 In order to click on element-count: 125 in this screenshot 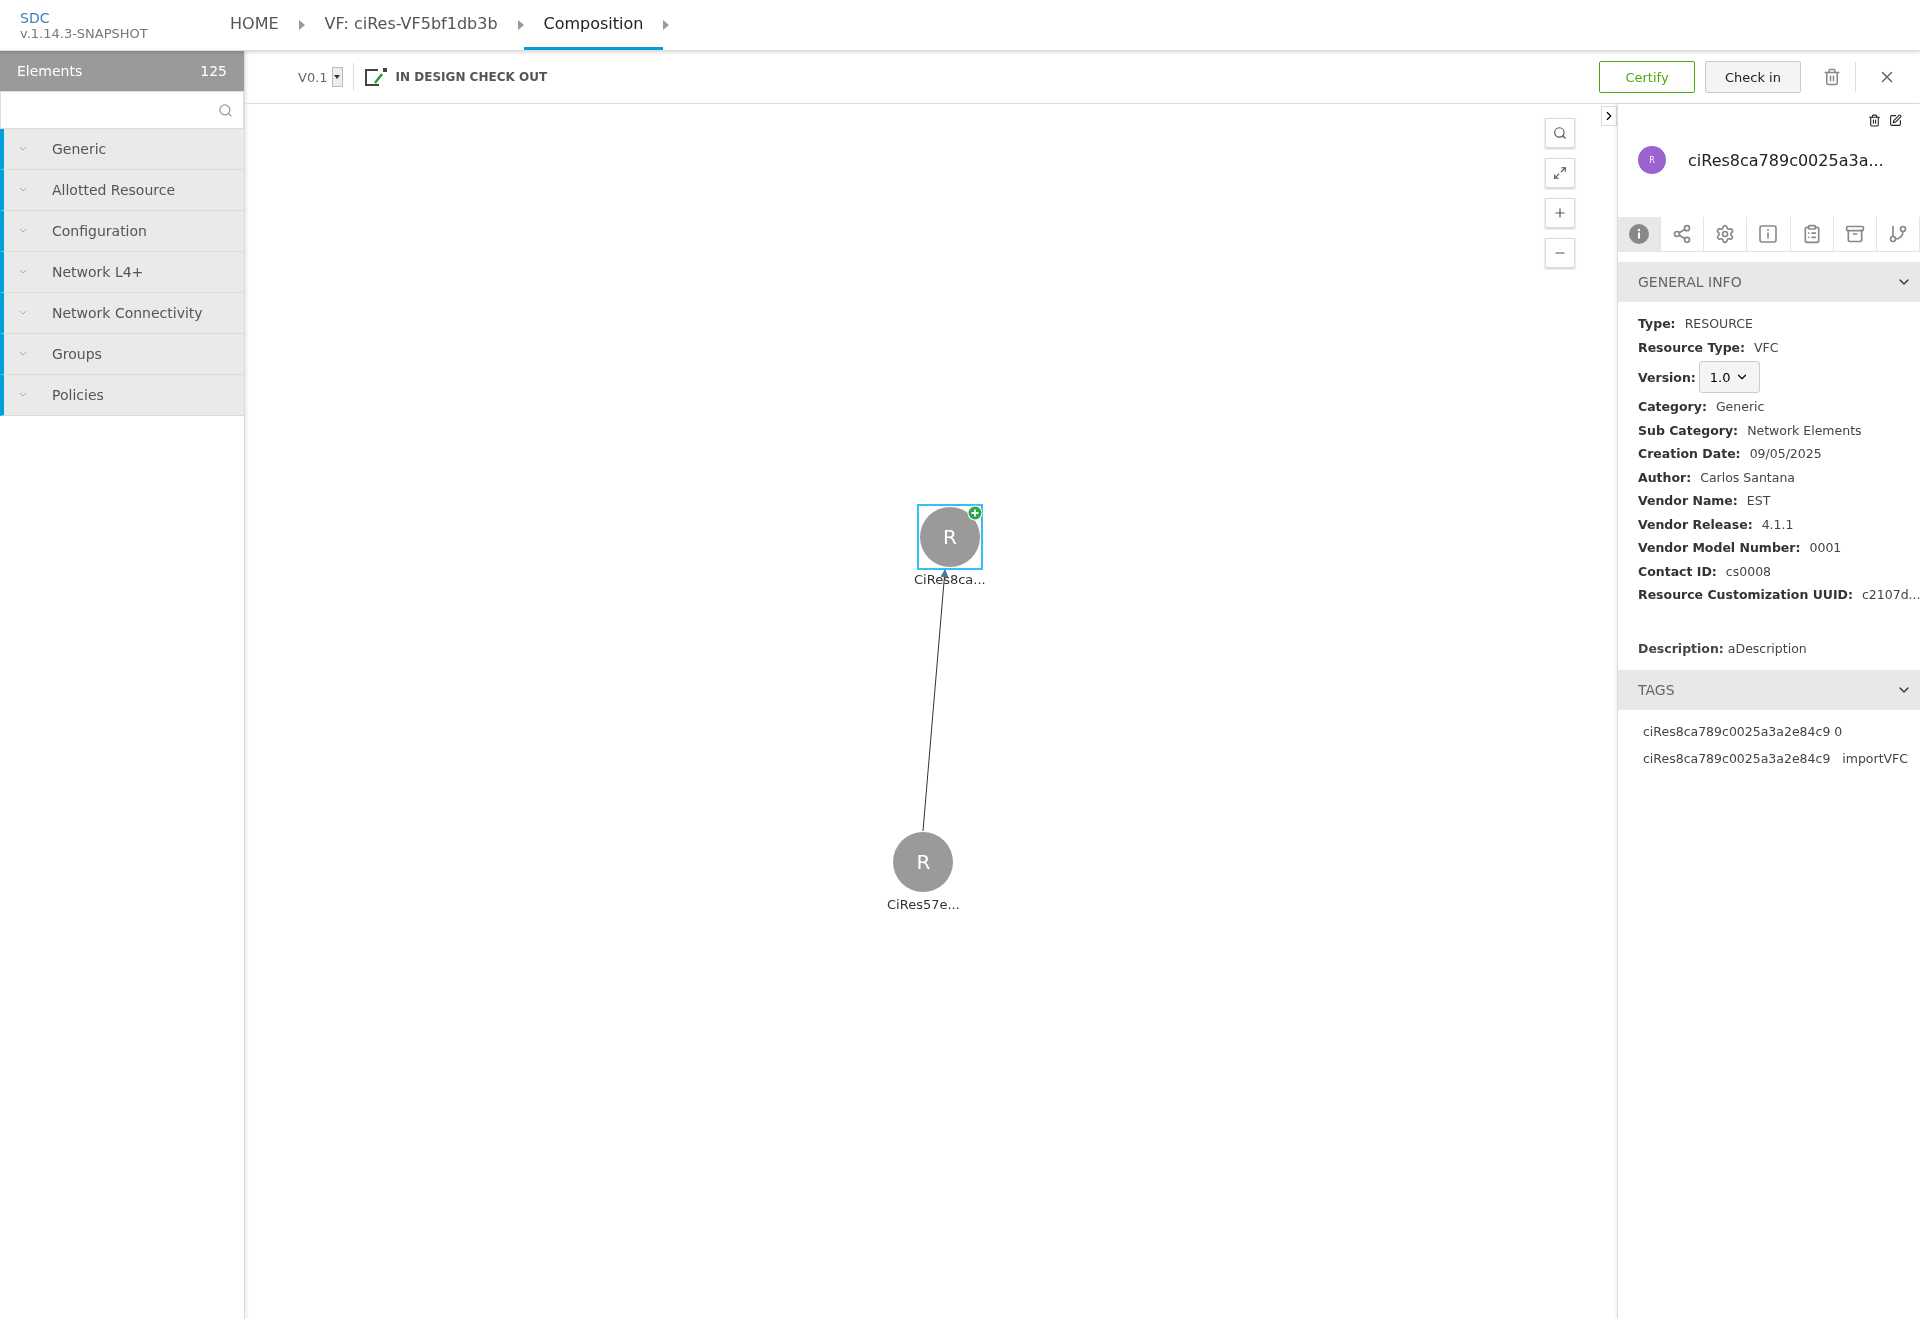, I will do `click(213, 71)`.